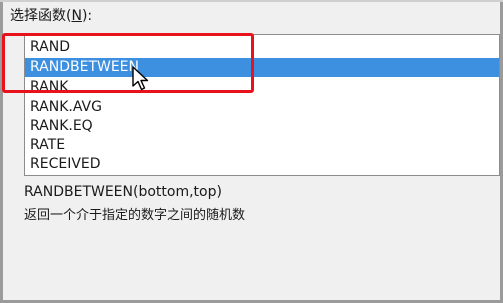 Image resolution: width=503 pixels, height=303 pixels. I want to click on list-item-rand: RAND, so click(49, 47).